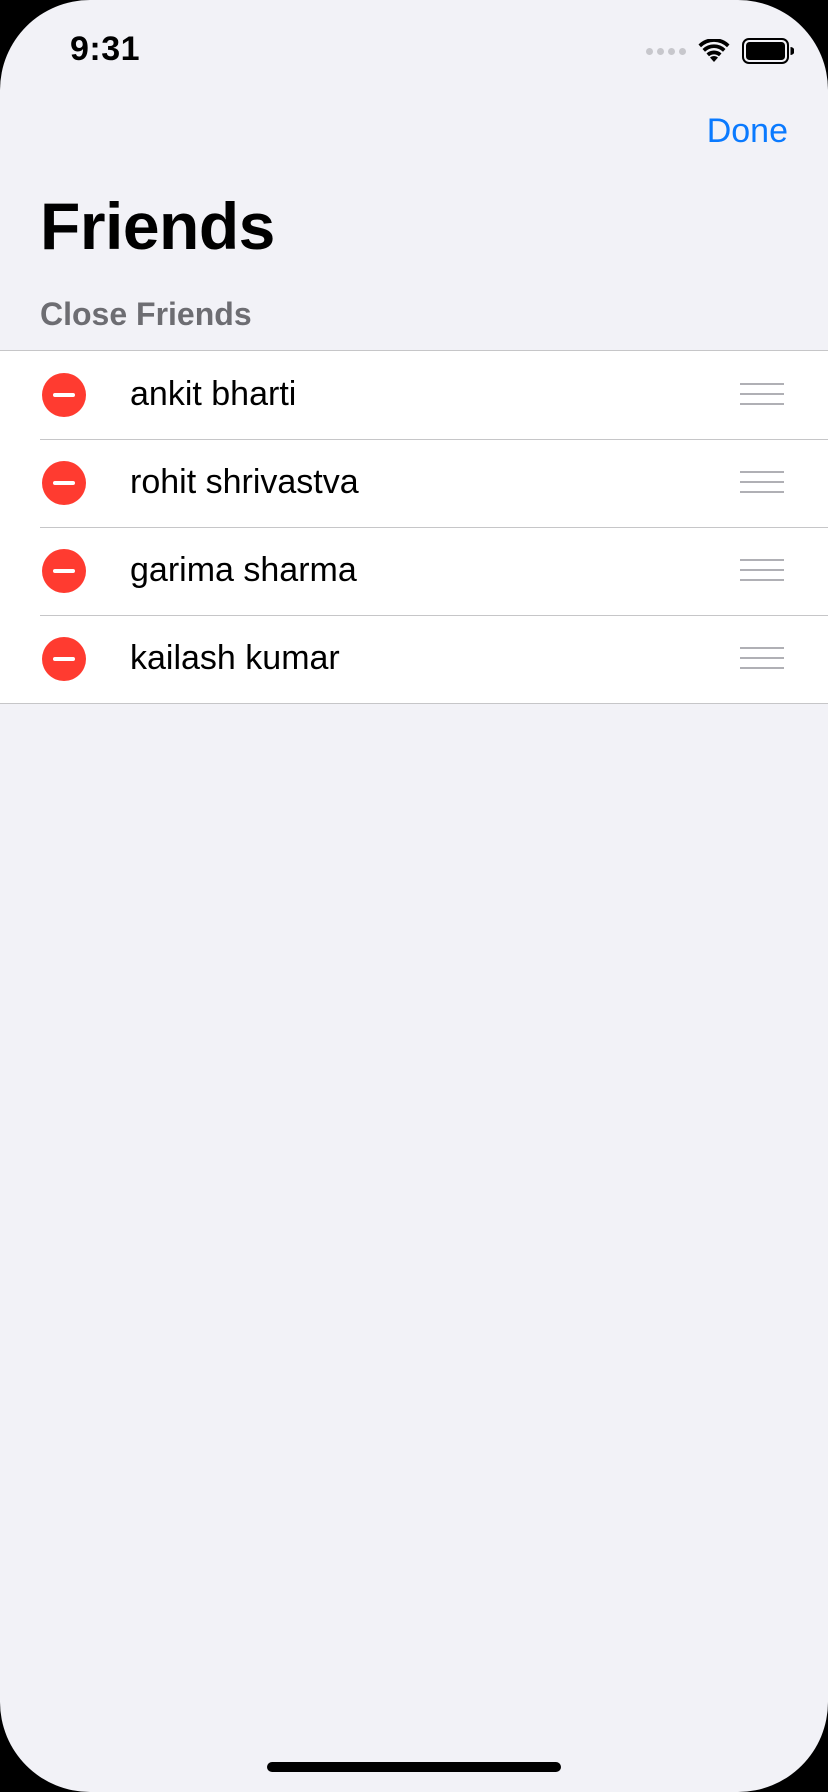 This screenshot has height=1792, width=828. What do you see at coordinates (747, 131) in the screenshot?
I see `done-button: Done` at bounding box center [747, 131].